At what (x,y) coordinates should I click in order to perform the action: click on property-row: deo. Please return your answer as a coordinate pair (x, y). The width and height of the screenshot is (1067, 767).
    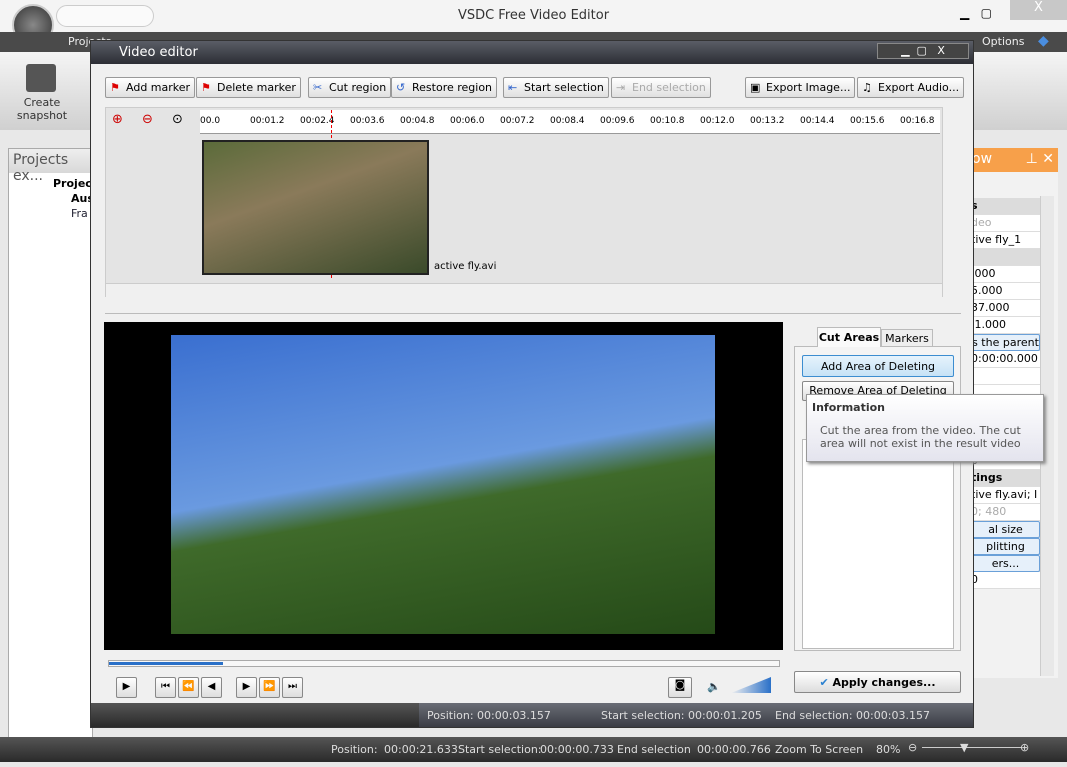
    Looking at the image, I should click on (1004, 223).